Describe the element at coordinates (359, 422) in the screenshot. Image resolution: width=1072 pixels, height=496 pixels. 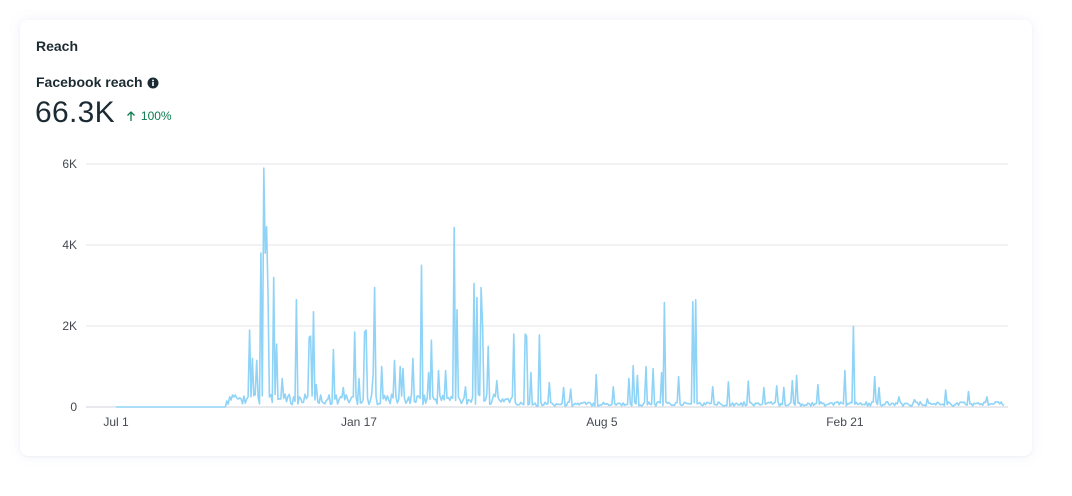
I see `x-tick-label: Jan 17` at that location.